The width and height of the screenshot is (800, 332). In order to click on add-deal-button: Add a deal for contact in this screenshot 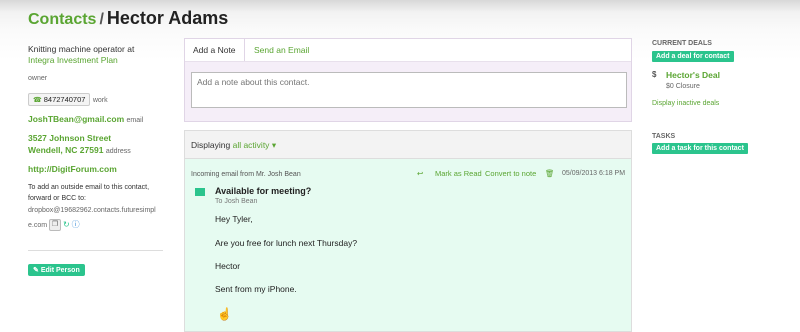, I will do `click(693, 56)`.